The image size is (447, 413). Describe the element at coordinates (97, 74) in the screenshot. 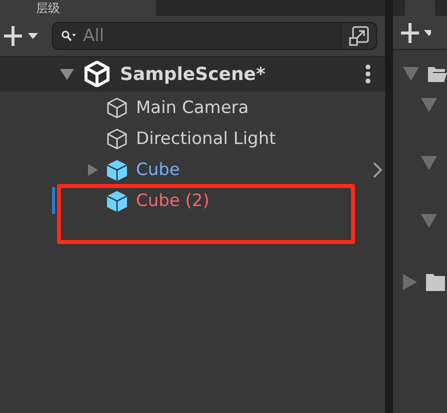

I see `unity-logo-icon` at that location.